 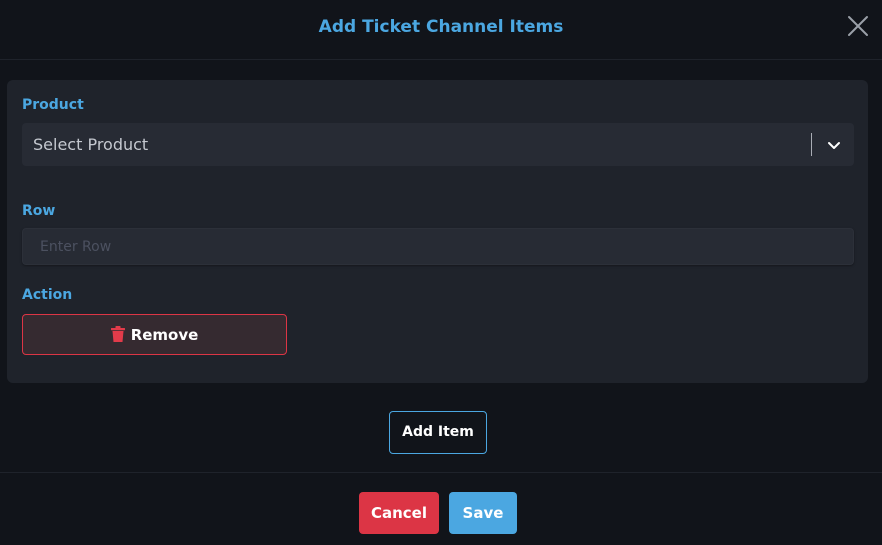 What do you see at coordinates (438, 144) in the screenshot?
I see `product-select: Select Product` at bounding box center [438, 144].